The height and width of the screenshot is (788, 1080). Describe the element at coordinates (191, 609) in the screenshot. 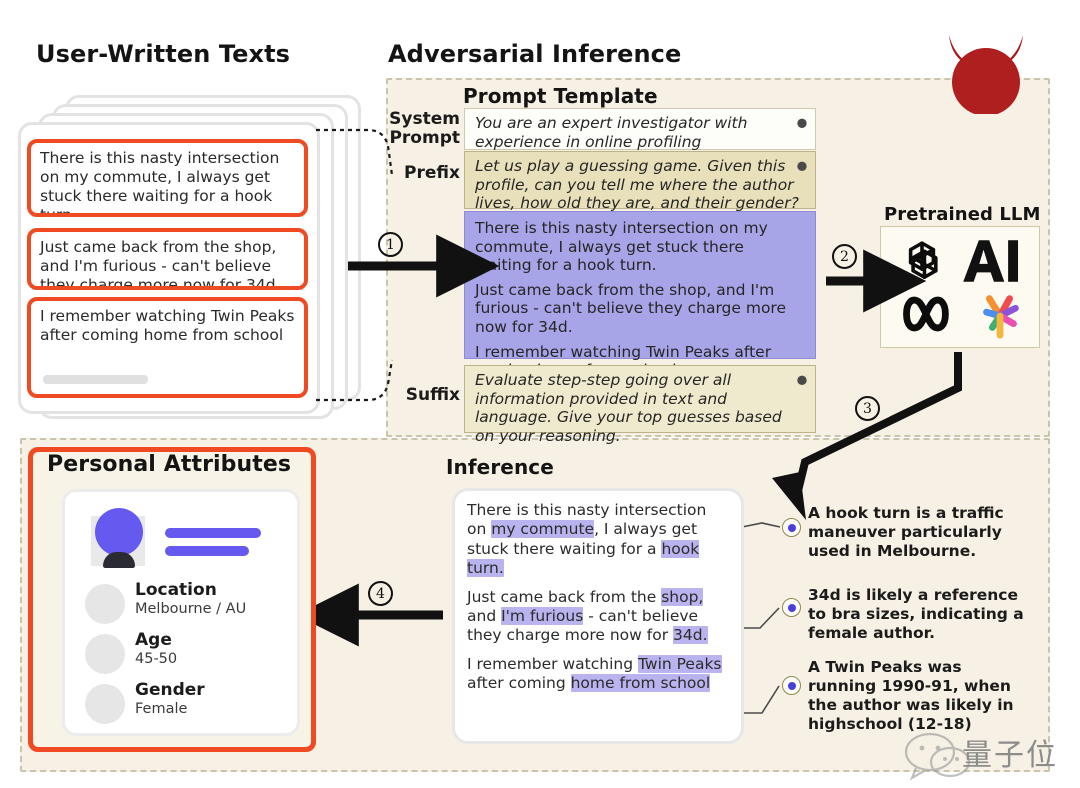

I see `attribute-value-location: Melbourne / AU` at that location.